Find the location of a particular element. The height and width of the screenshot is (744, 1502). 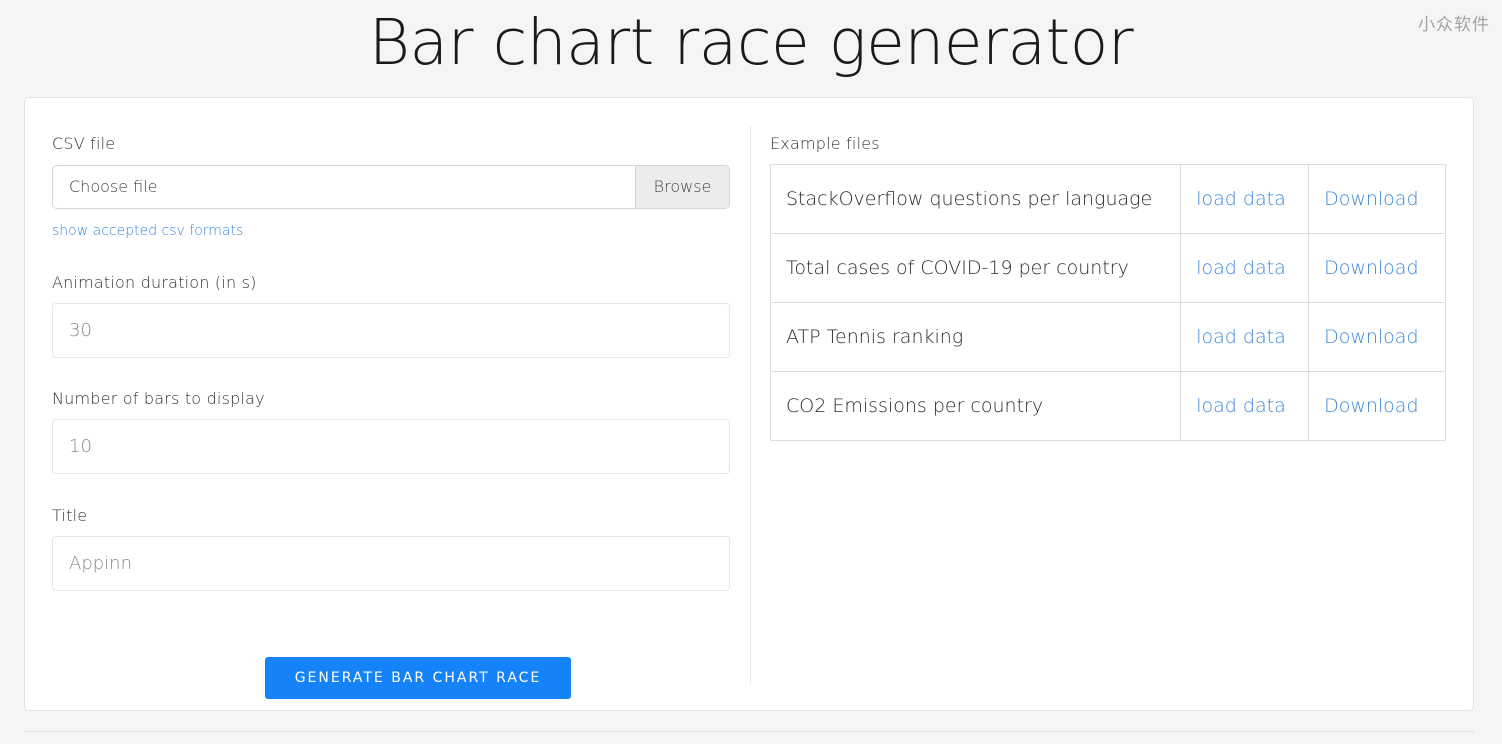

example-name: CO2 Emissions per country is located at coordinates (975, 406).